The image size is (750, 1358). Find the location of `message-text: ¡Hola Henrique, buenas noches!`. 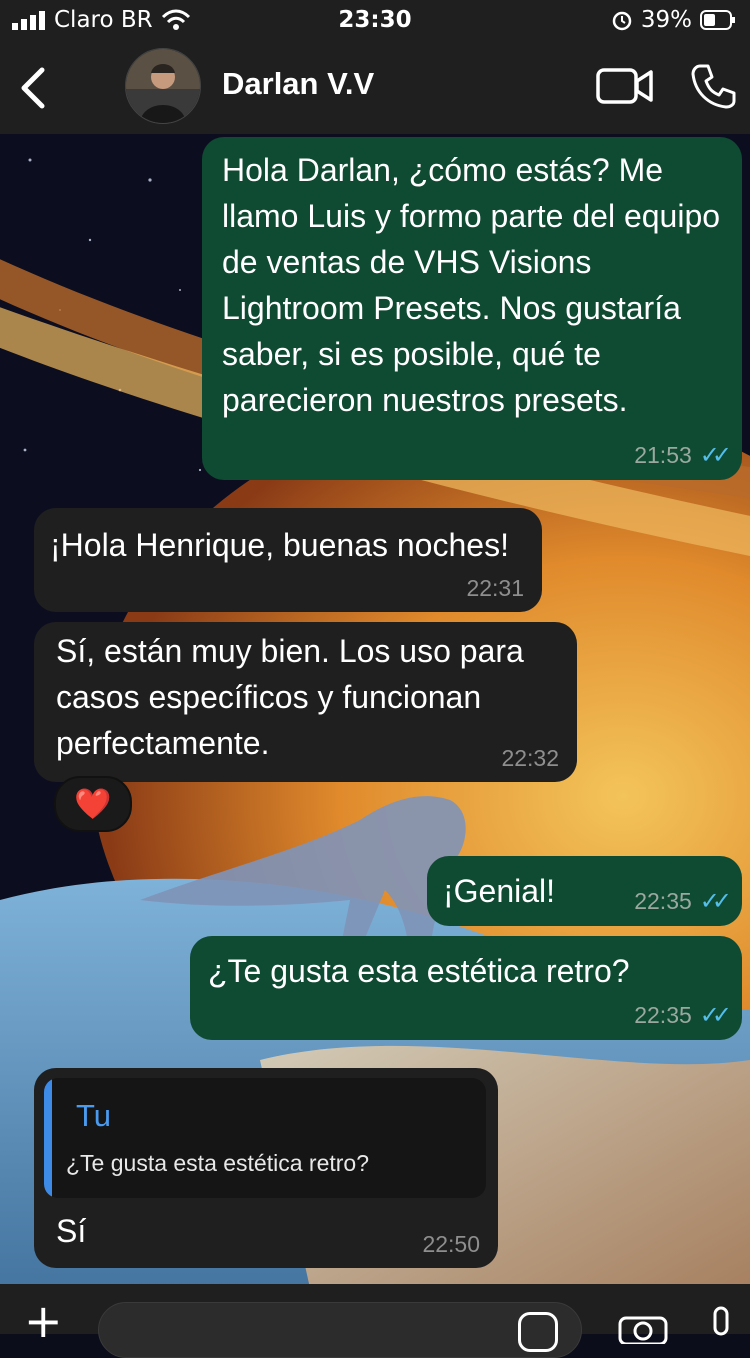

message-text: ¡Hola Henrique, buenas noches! is located at coordinates (279, 545).